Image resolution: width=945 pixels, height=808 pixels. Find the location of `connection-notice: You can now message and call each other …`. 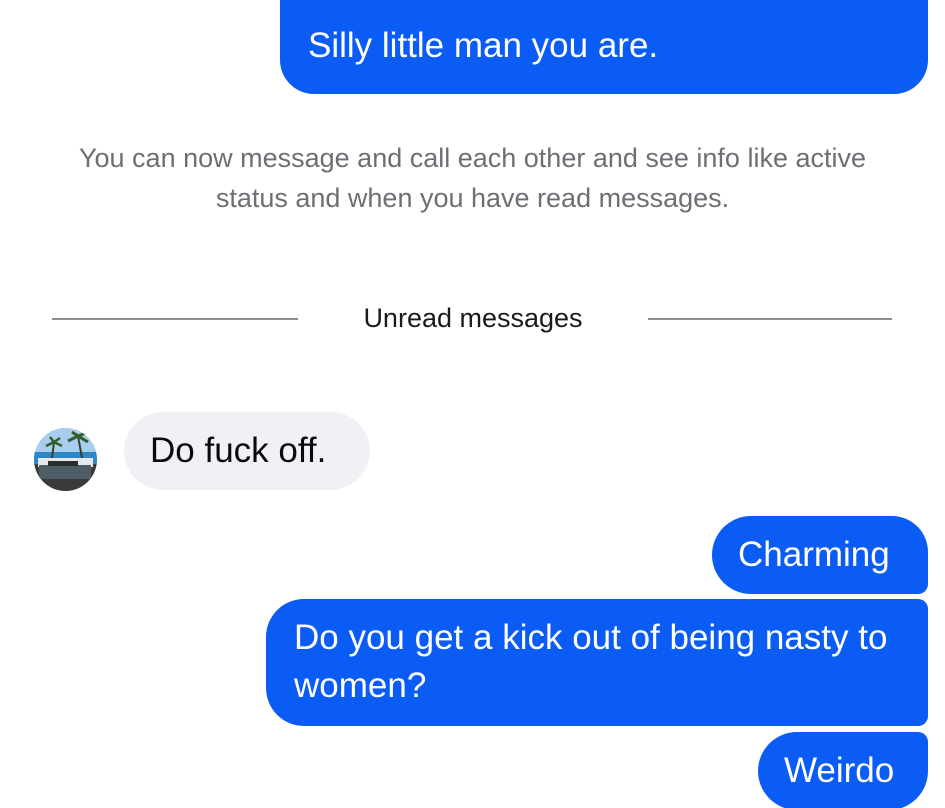

connection-notice: You can now message and call each other … is located at coordinates (472, 178).